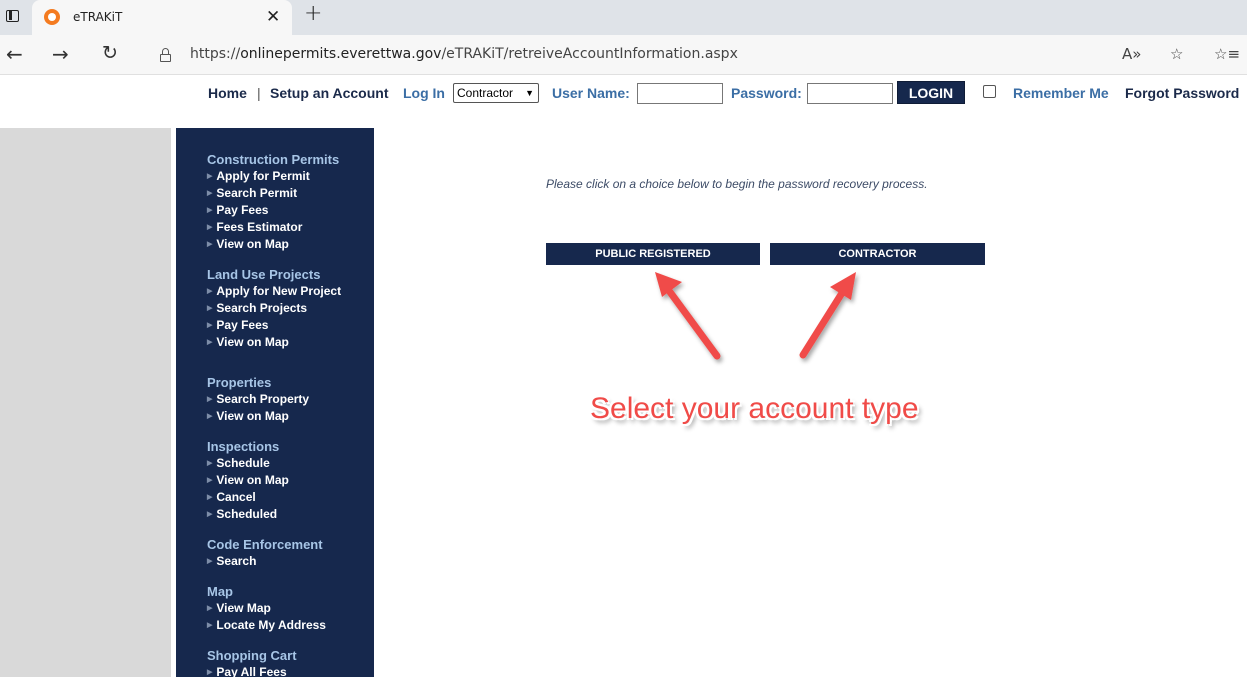  Describe the element at coordinates (877, 254) in the screenshot. I see `contractor-button: CONTRACTOR` at that location.